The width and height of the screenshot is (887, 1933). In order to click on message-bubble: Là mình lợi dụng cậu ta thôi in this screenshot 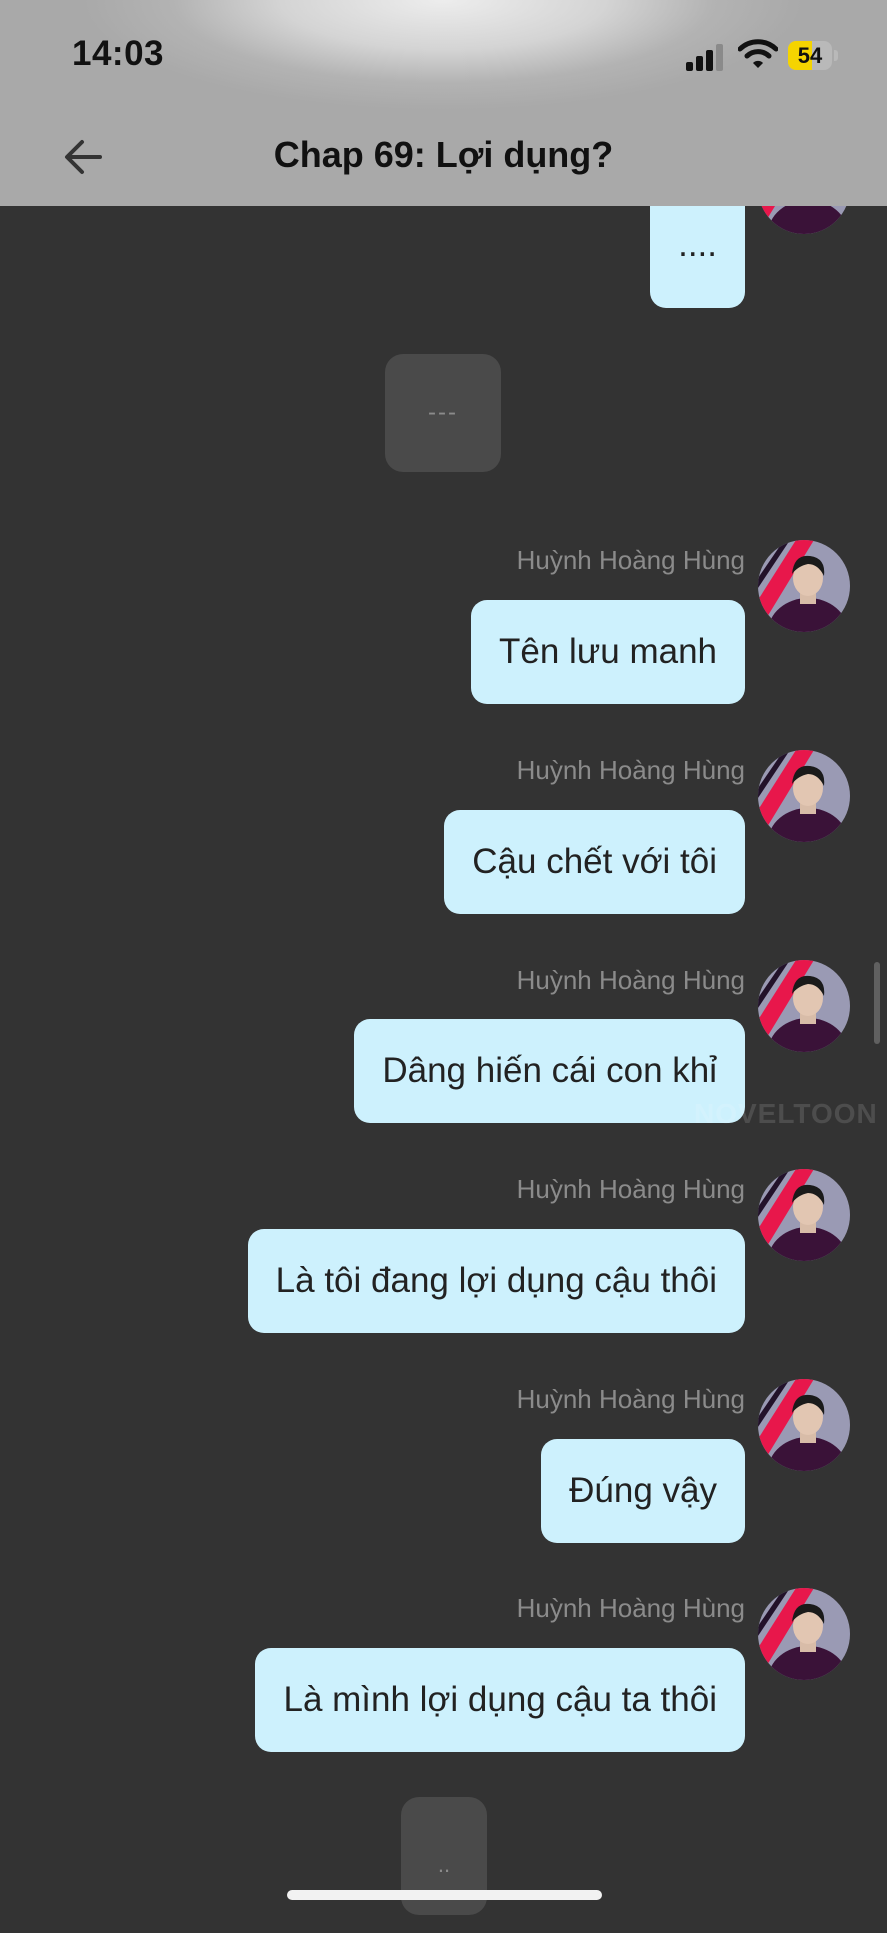, I will do `click(500, 1700)`.